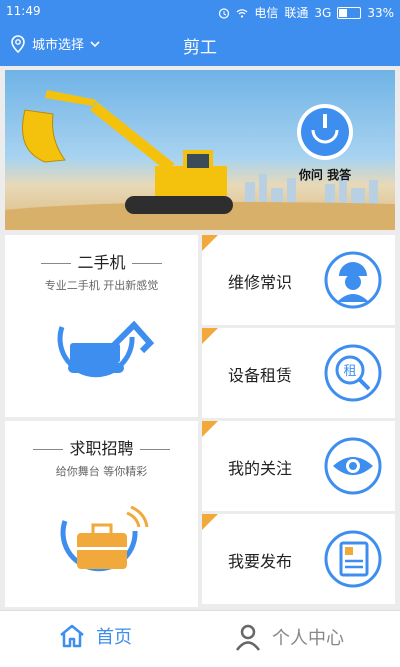 Image resolution: width=400 pixels, height=667 pixels. Describe the element at coordinates (353, 559) in the screenshot. I see `document-icon` at that location.